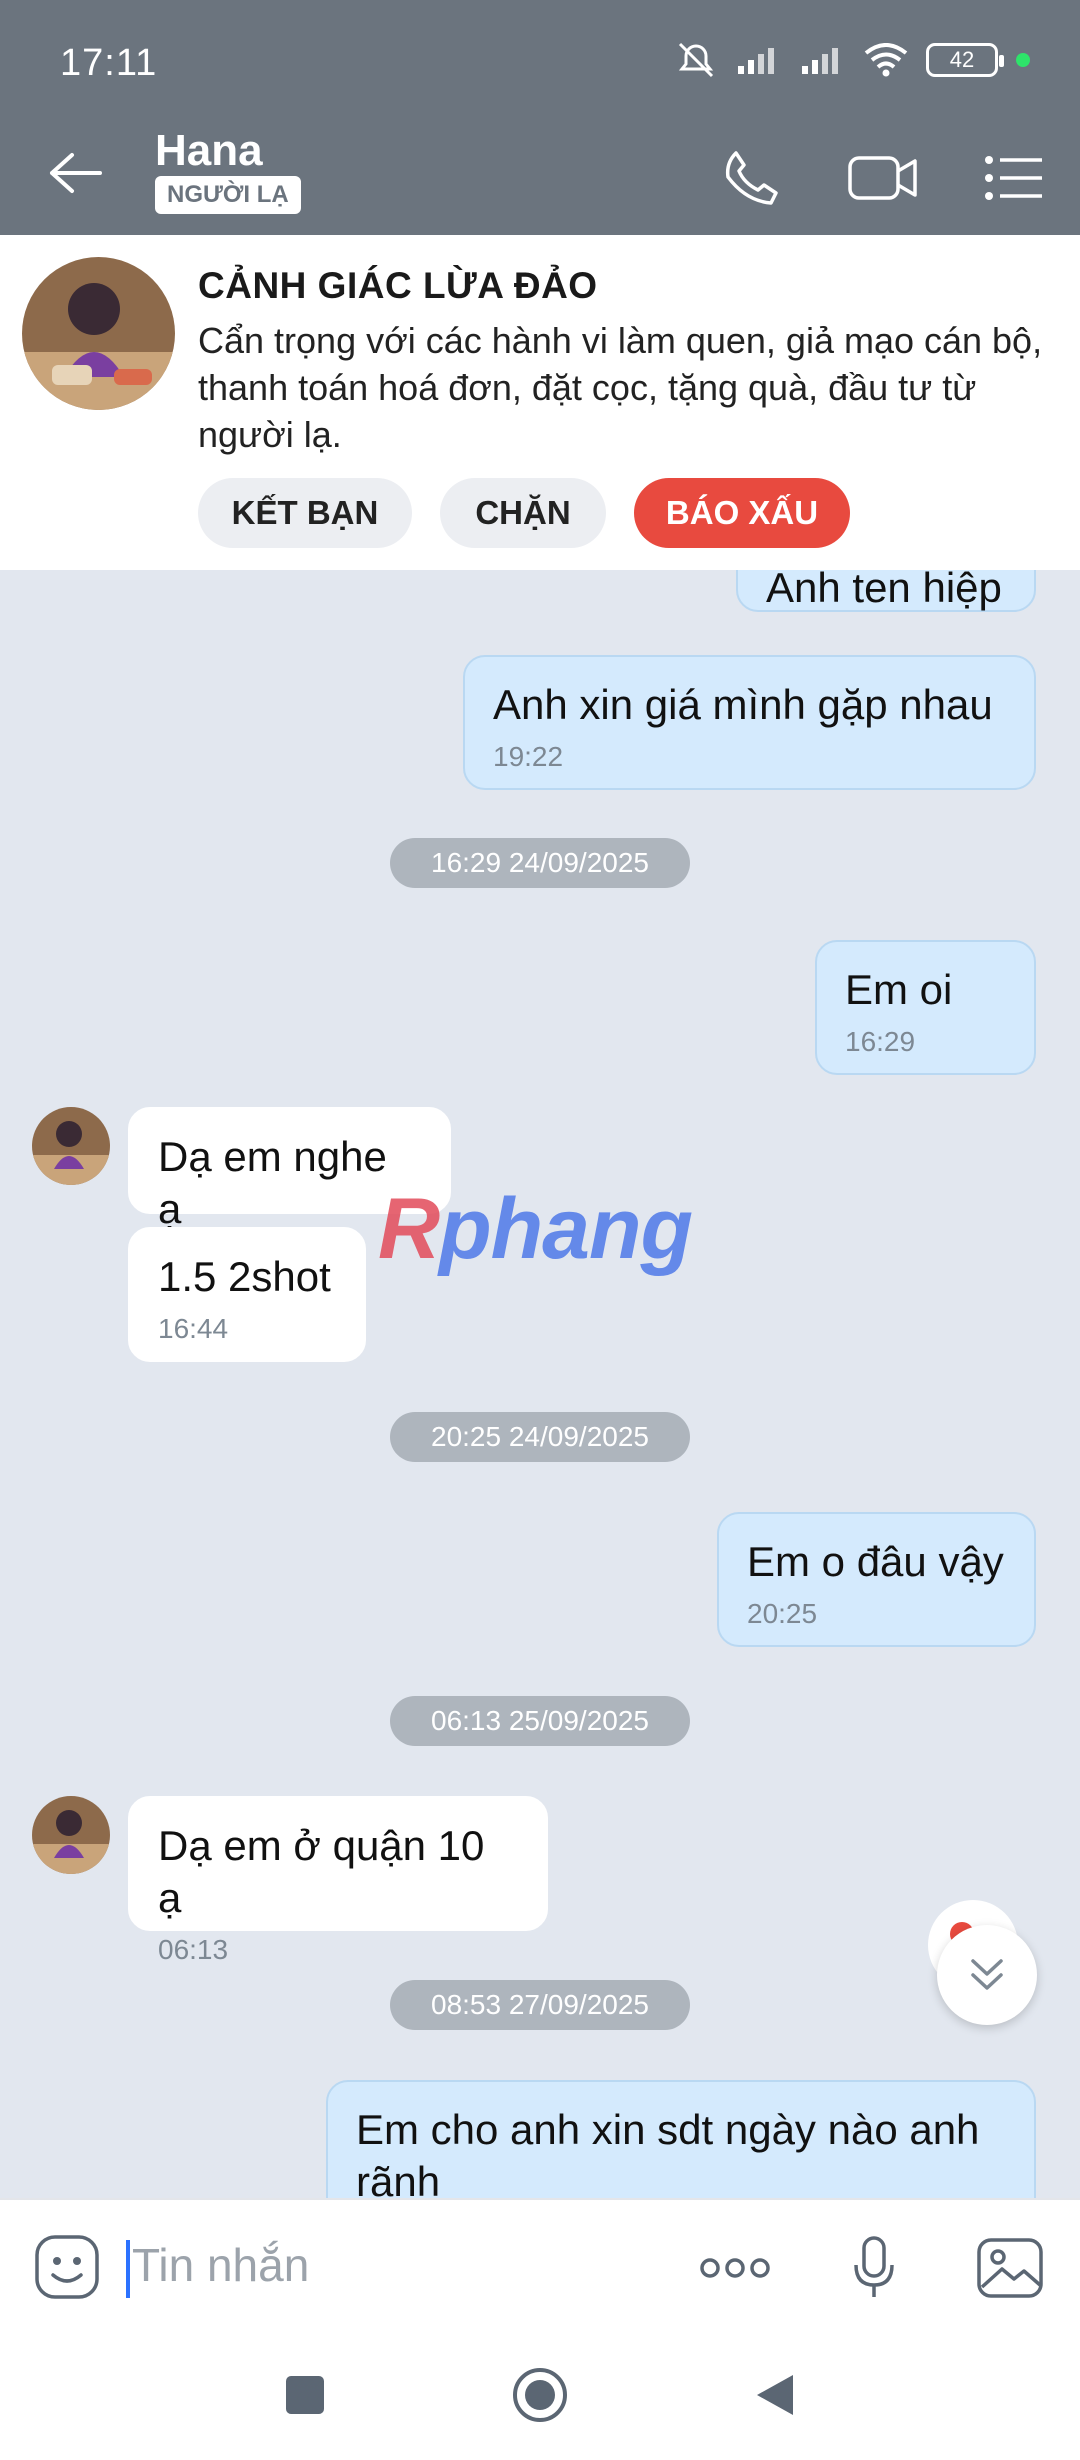  I want to click on incoming-message: Dạ em ở quận 10 ạ 06:13, so click(338, 1880).